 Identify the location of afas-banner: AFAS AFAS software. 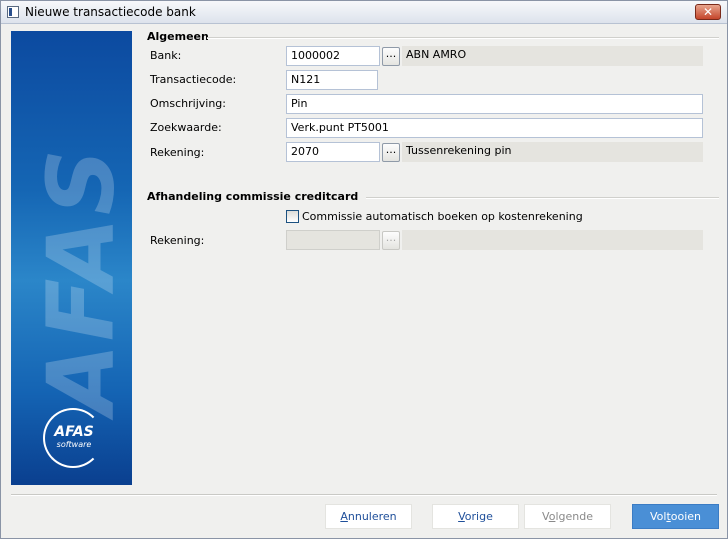
(71, 258).